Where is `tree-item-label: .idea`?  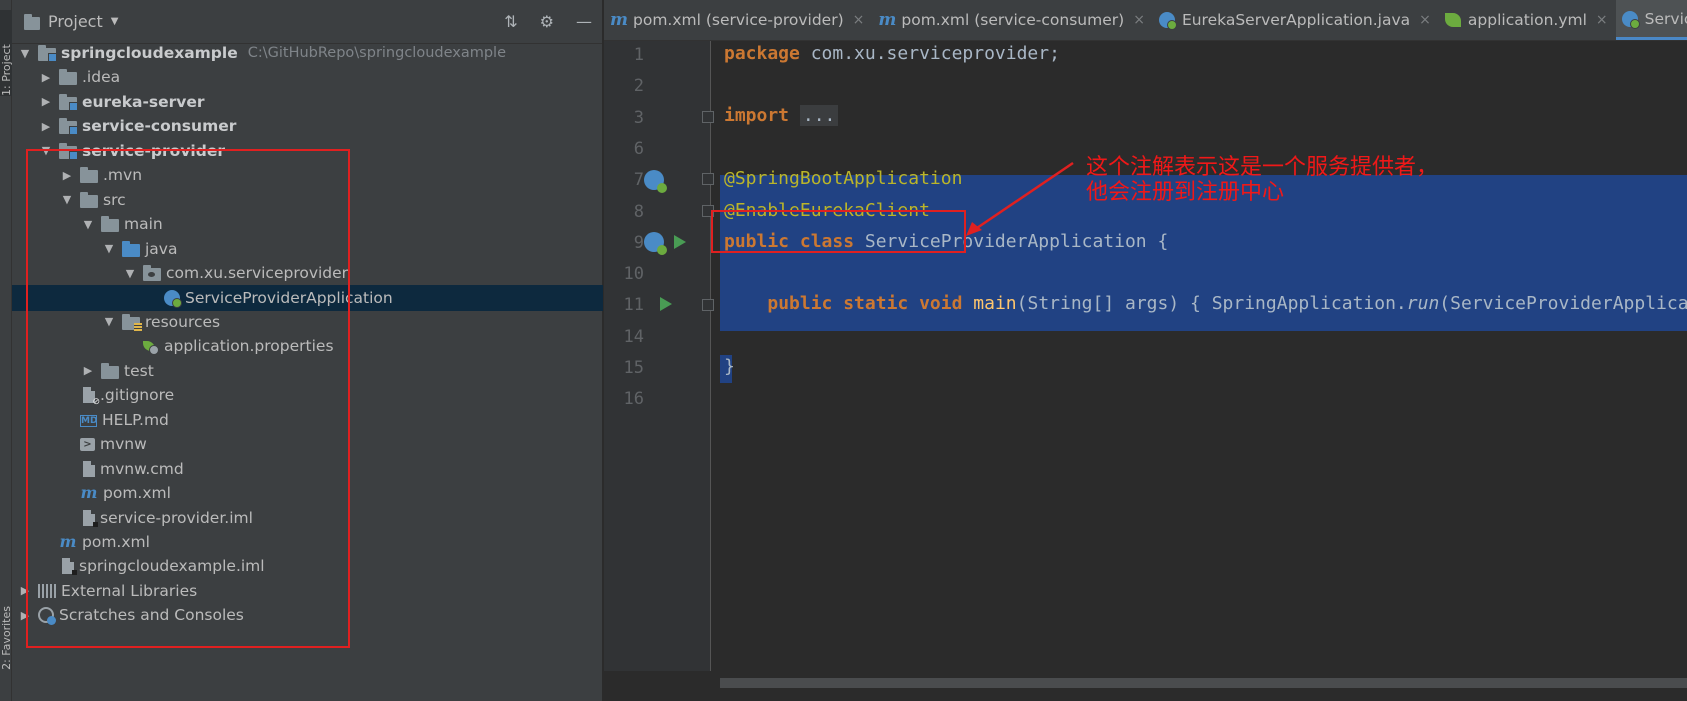
tree-item-label: .idea is located at coordinates (101, 77).